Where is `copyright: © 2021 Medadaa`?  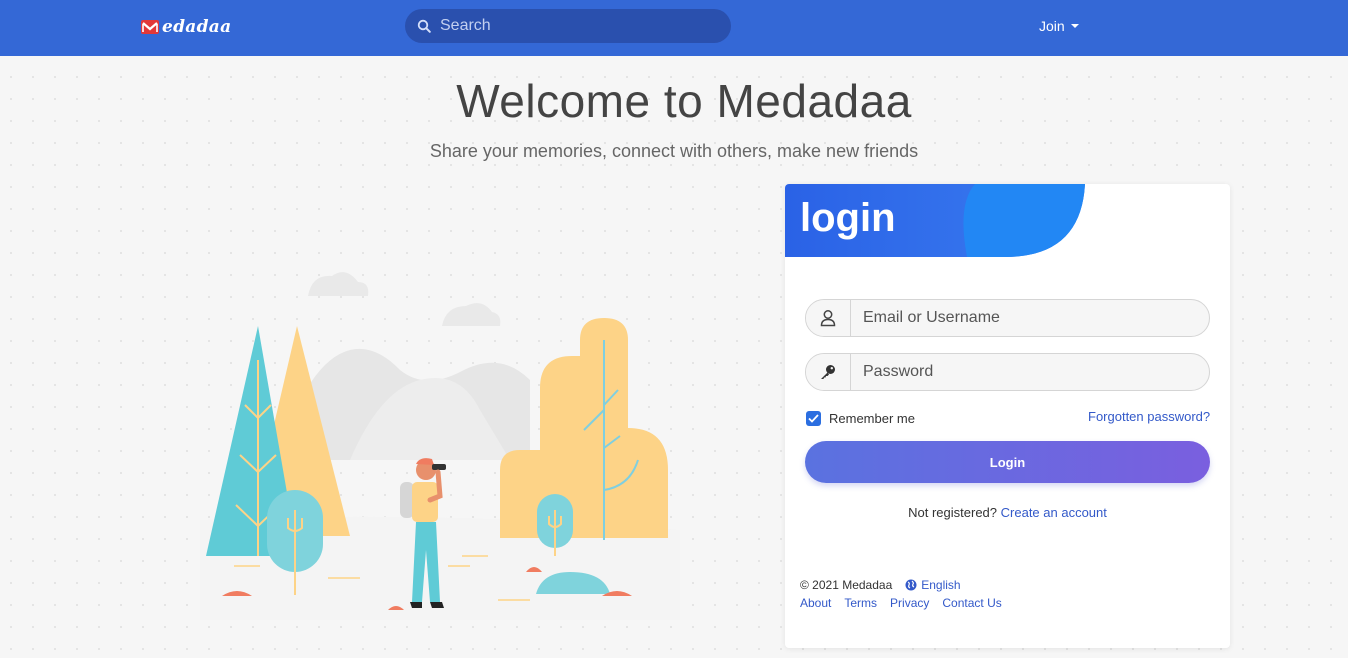 copyright: © 2021 Medadaa is located at coordinates (846, 585).